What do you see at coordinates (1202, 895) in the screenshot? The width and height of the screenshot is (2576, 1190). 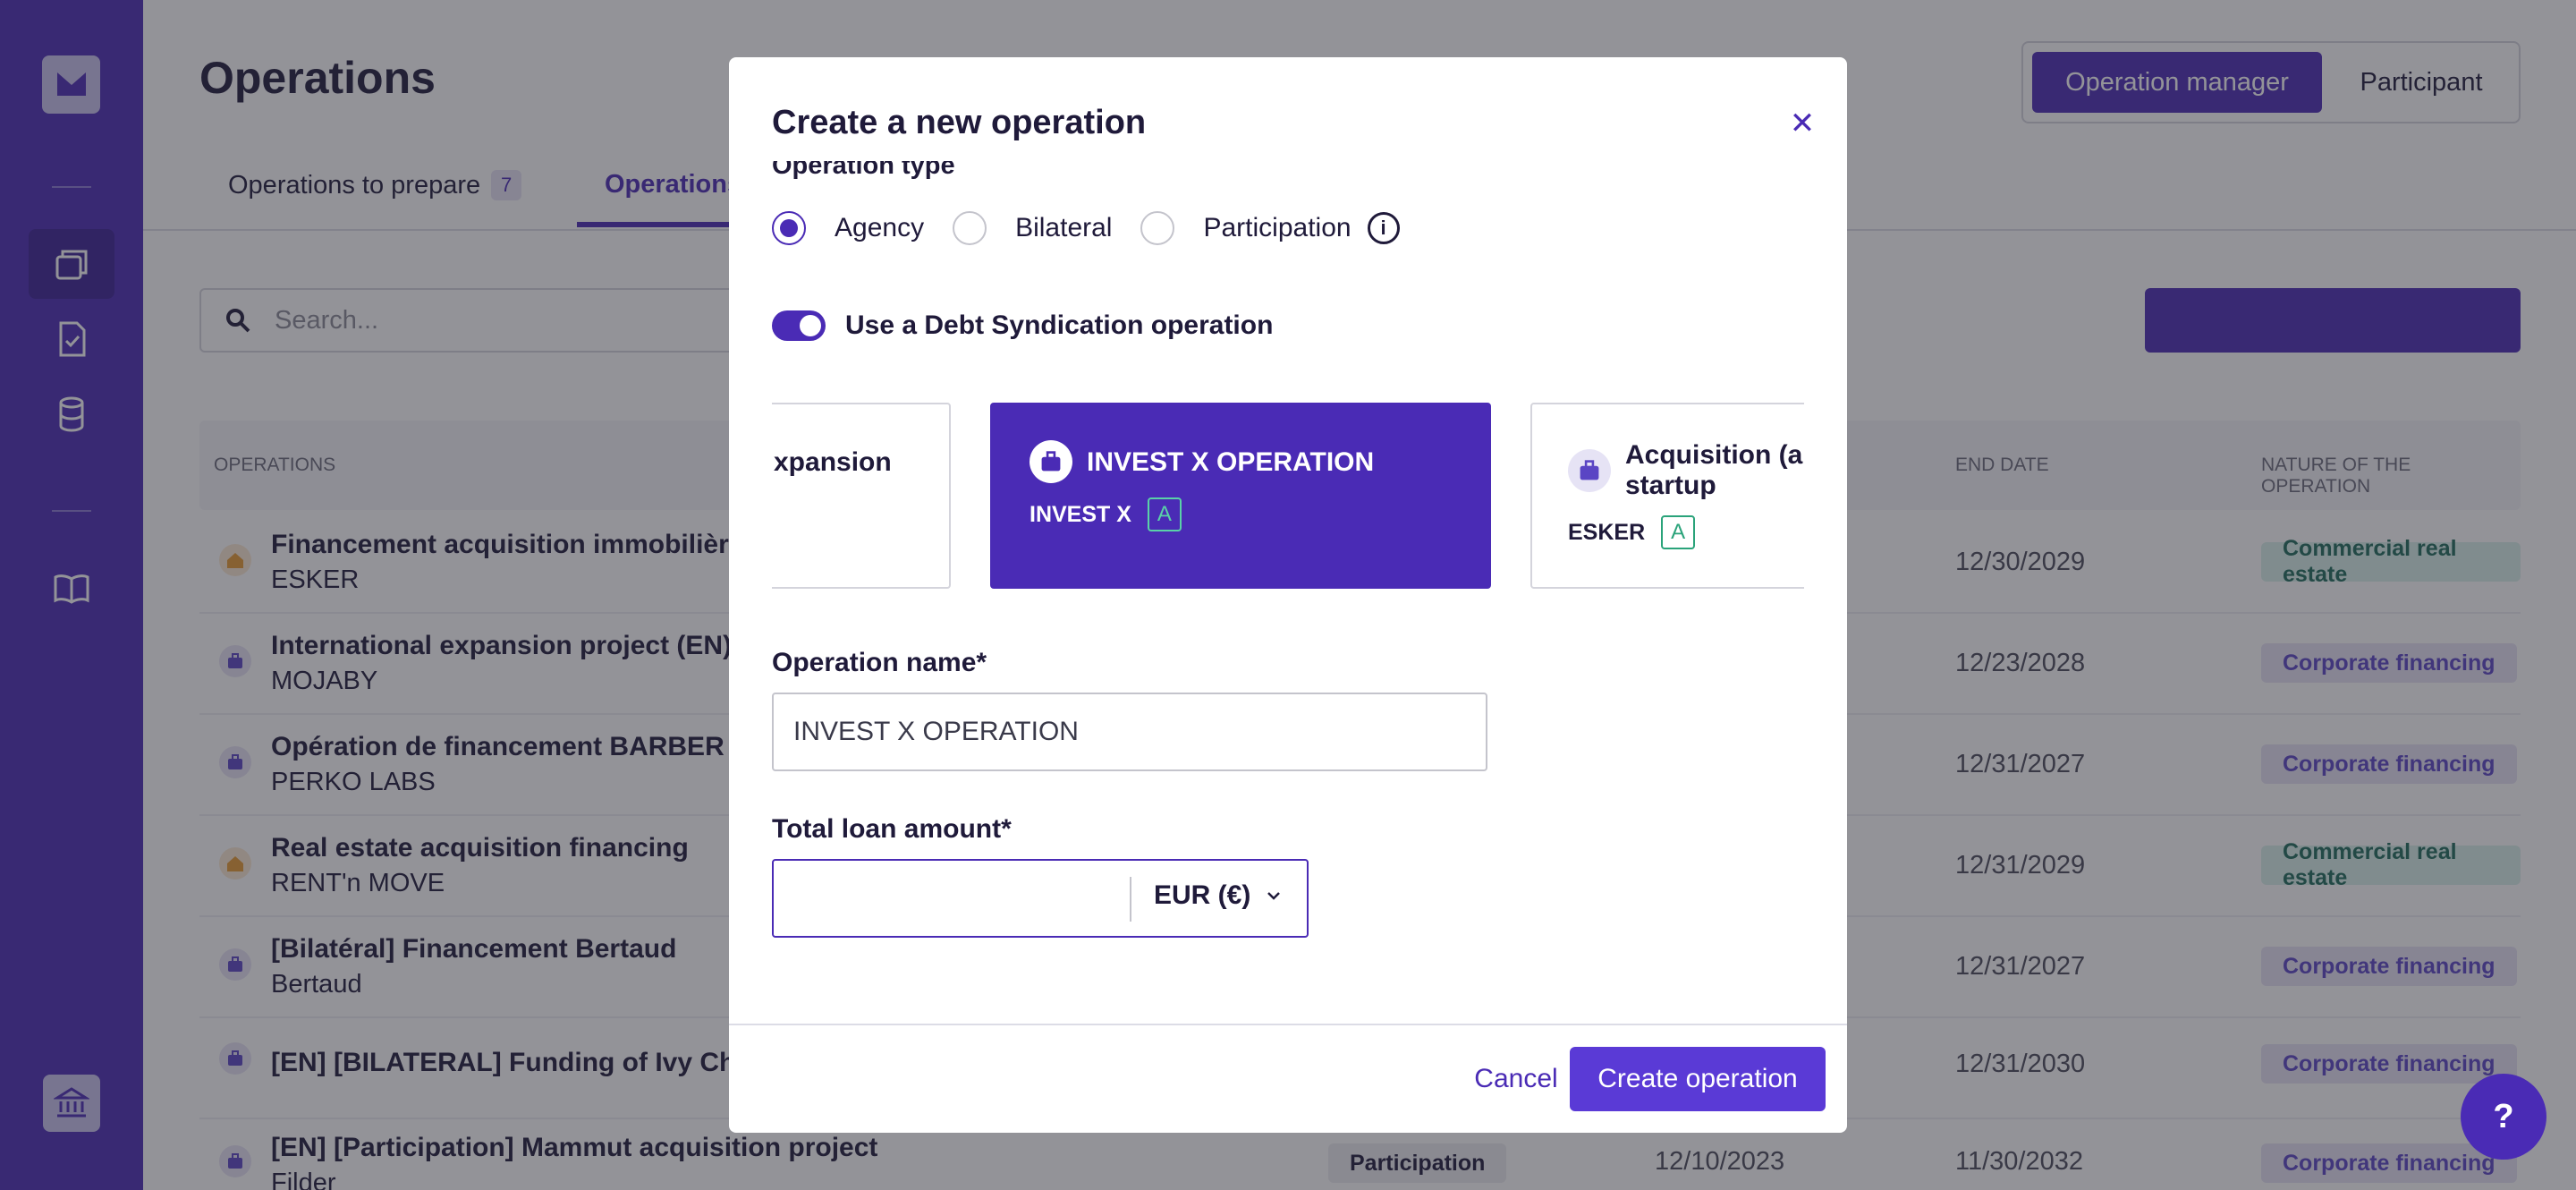 I see `currency-value: EUR (€)` at bounding box center [1202, 895].